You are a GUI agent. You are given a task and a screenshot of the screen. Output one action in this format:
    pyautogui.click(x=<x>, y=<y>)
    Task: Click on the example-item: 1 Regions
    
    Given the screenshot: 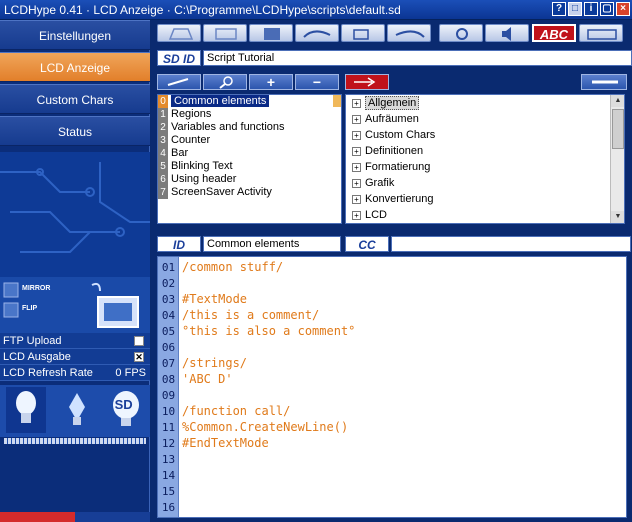 What is the action you would take?
    pyautogui.click(x=249, y=114)
    